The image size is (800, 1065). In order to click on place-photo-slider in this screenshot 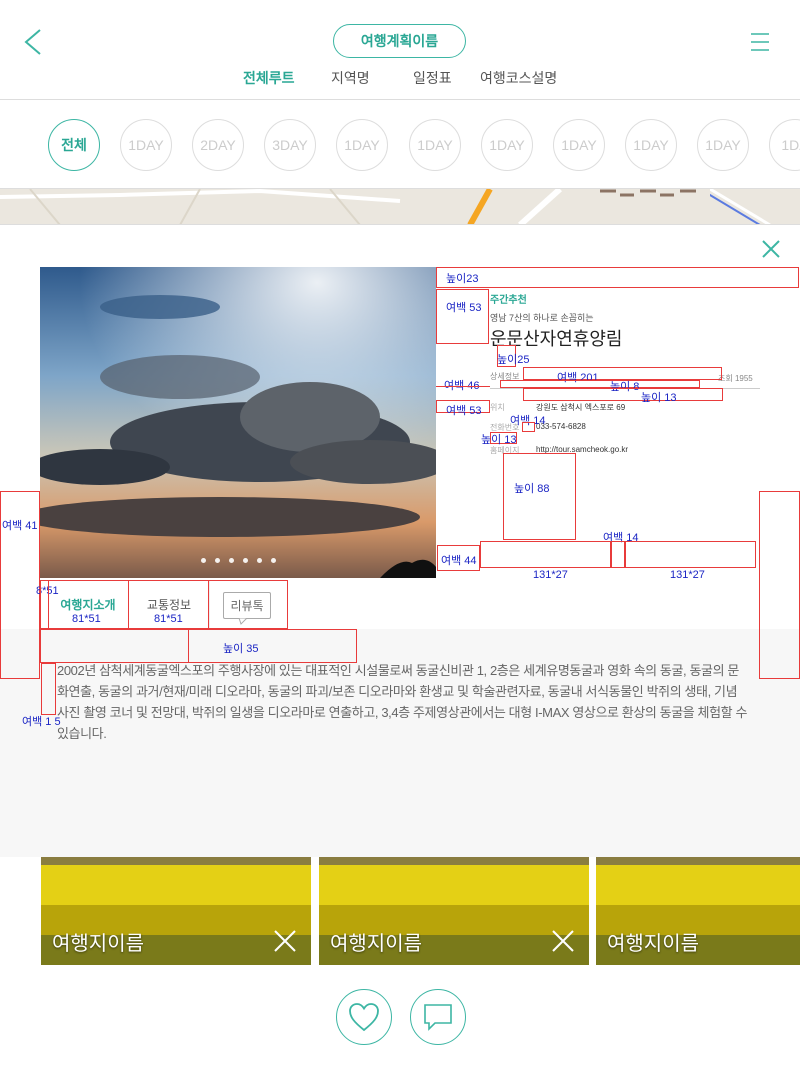, I will do `click(238, 422)`.